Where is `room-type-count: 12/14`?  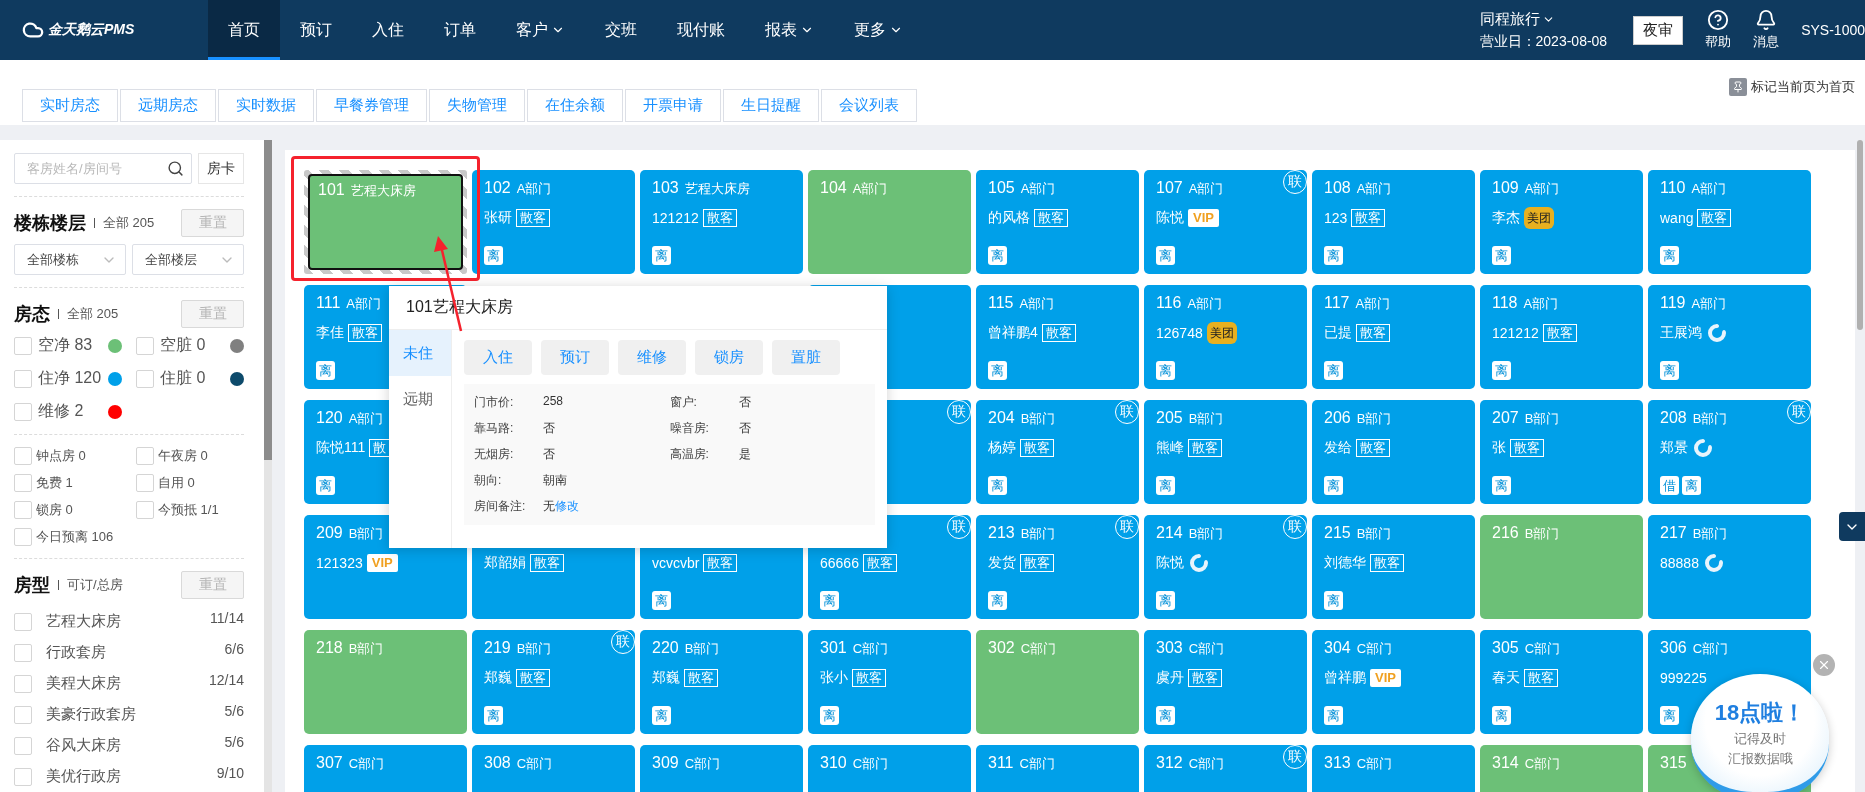 room-type-count: 12/14 is located at coordinates (226, 680).